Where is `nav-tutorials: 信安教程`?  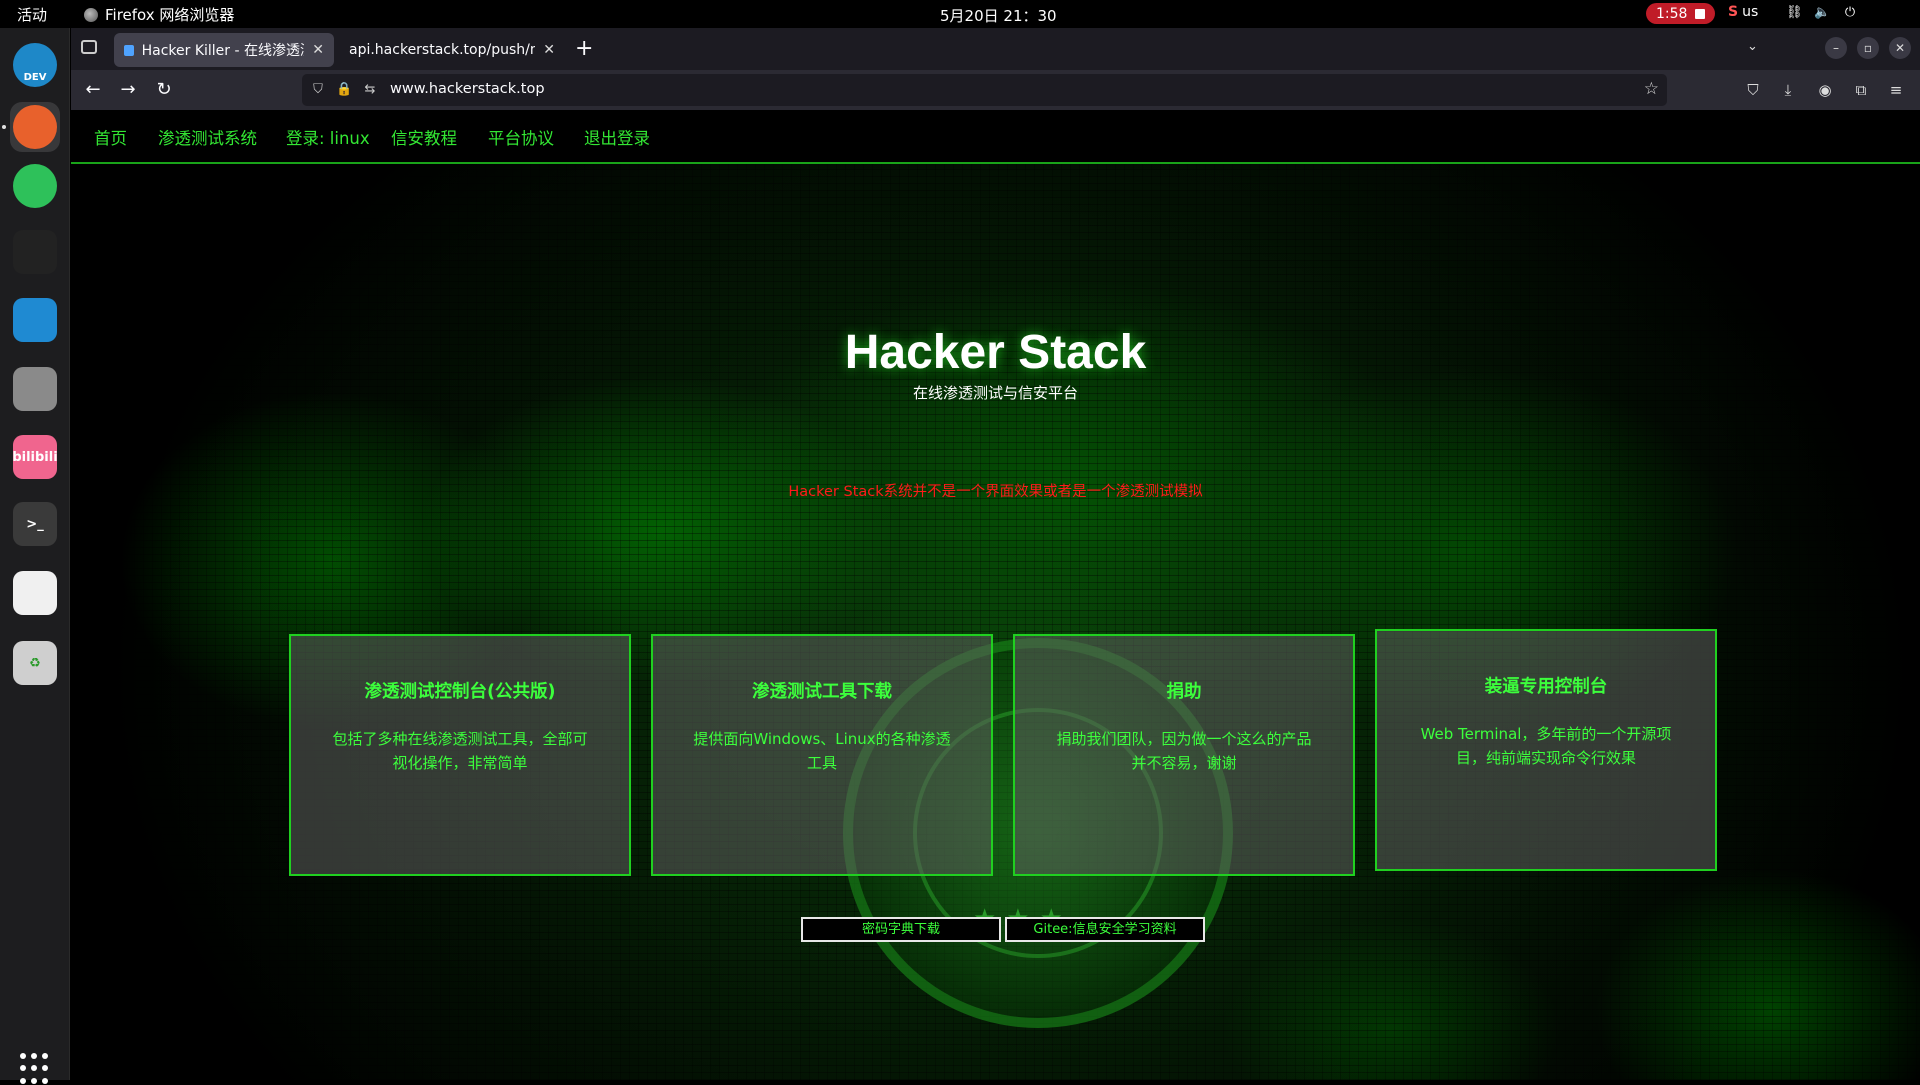
nav-tutorials: 信安教程 is located at coordinates (424, 137).